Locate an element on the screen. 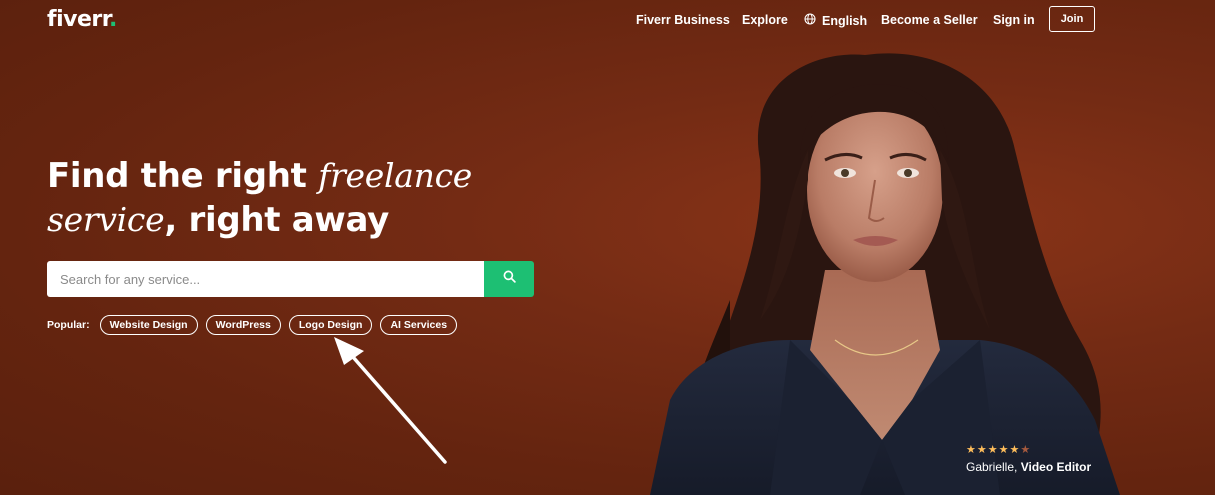  language-label: English is located at coordinates (845, 20).